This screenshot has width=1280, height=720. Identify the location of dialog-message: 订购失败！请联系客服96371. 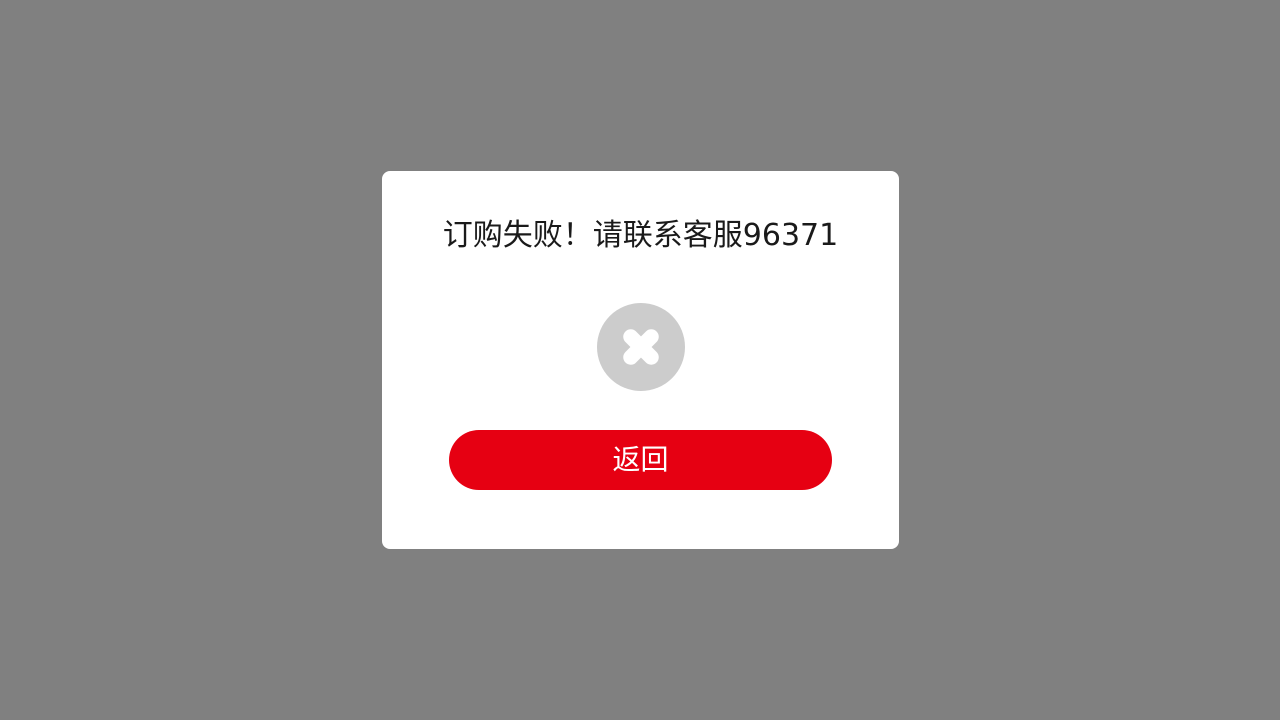
(640, 235).